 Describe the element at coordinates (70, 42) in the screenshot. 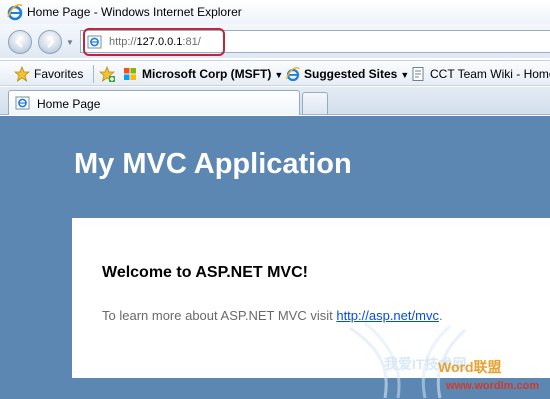

I see `history-dropdown-icon: ▼` at that location.